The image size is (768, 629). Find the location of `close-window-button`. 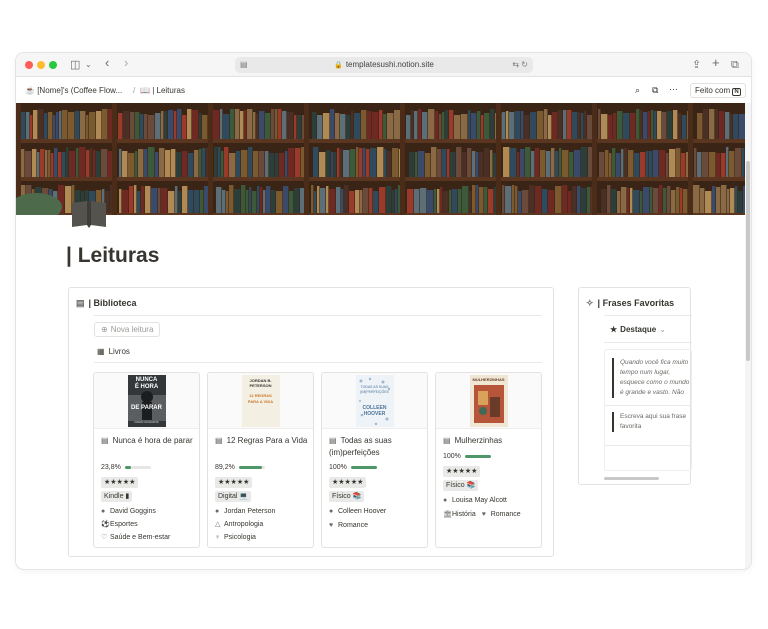

close-window-button is located at coordinates (29, 65).